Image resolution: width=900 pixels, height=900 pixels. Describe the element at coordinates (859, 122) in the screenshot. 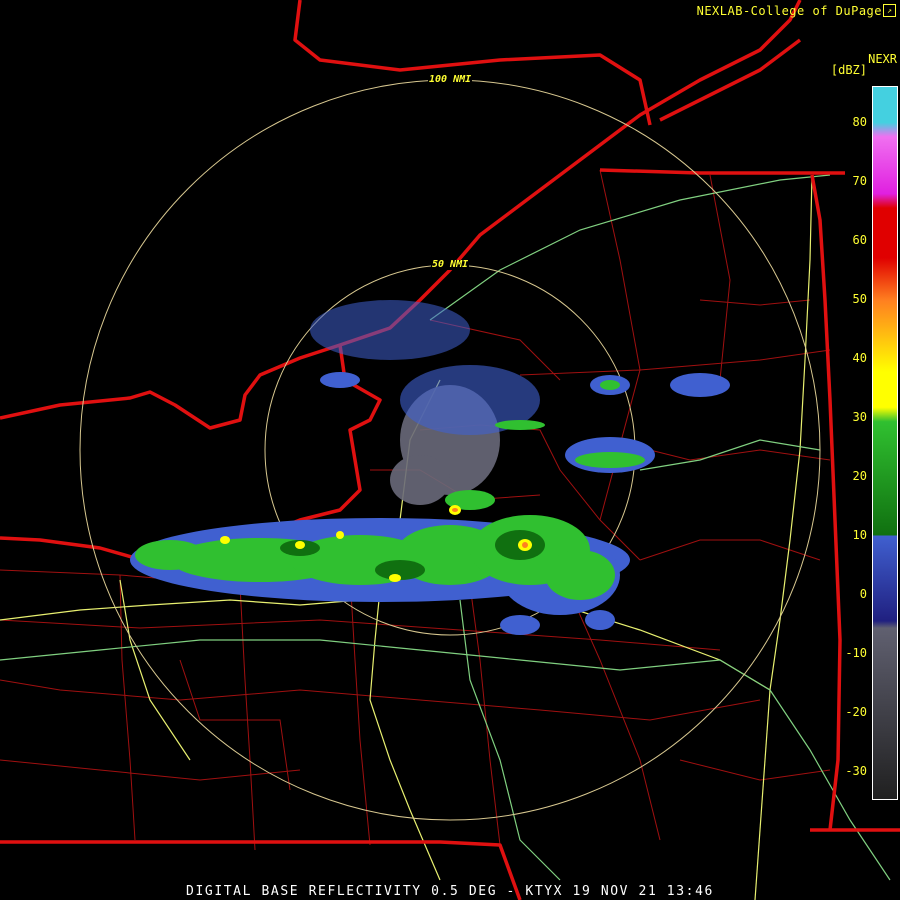

I see `color-scale-tick: 80` at that location.